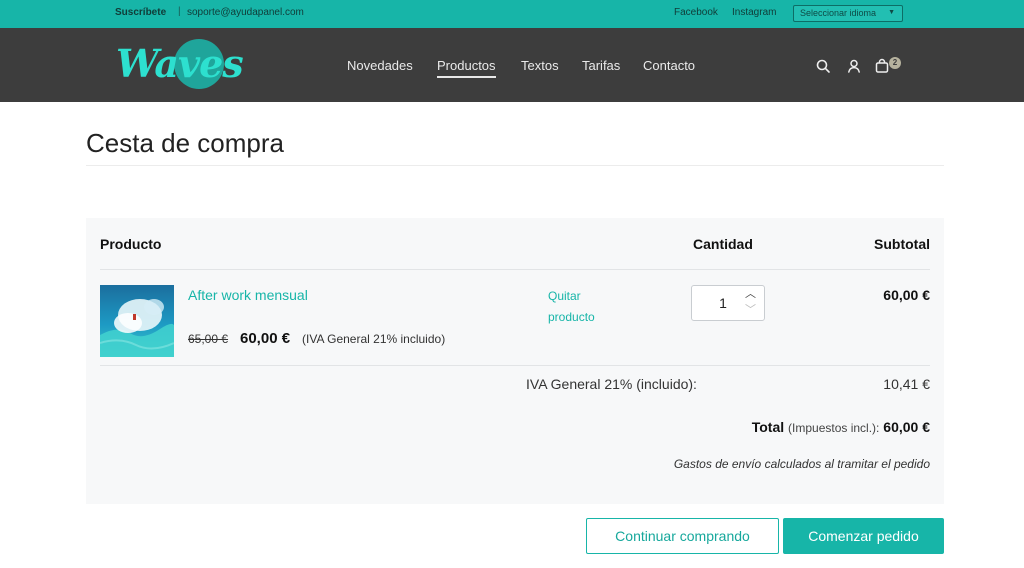  What do you see at coordinates (245, 12) in the screenshot?
I see `support-email-link: soporte@ayudapanel.com` at bounding box center [245, 12].